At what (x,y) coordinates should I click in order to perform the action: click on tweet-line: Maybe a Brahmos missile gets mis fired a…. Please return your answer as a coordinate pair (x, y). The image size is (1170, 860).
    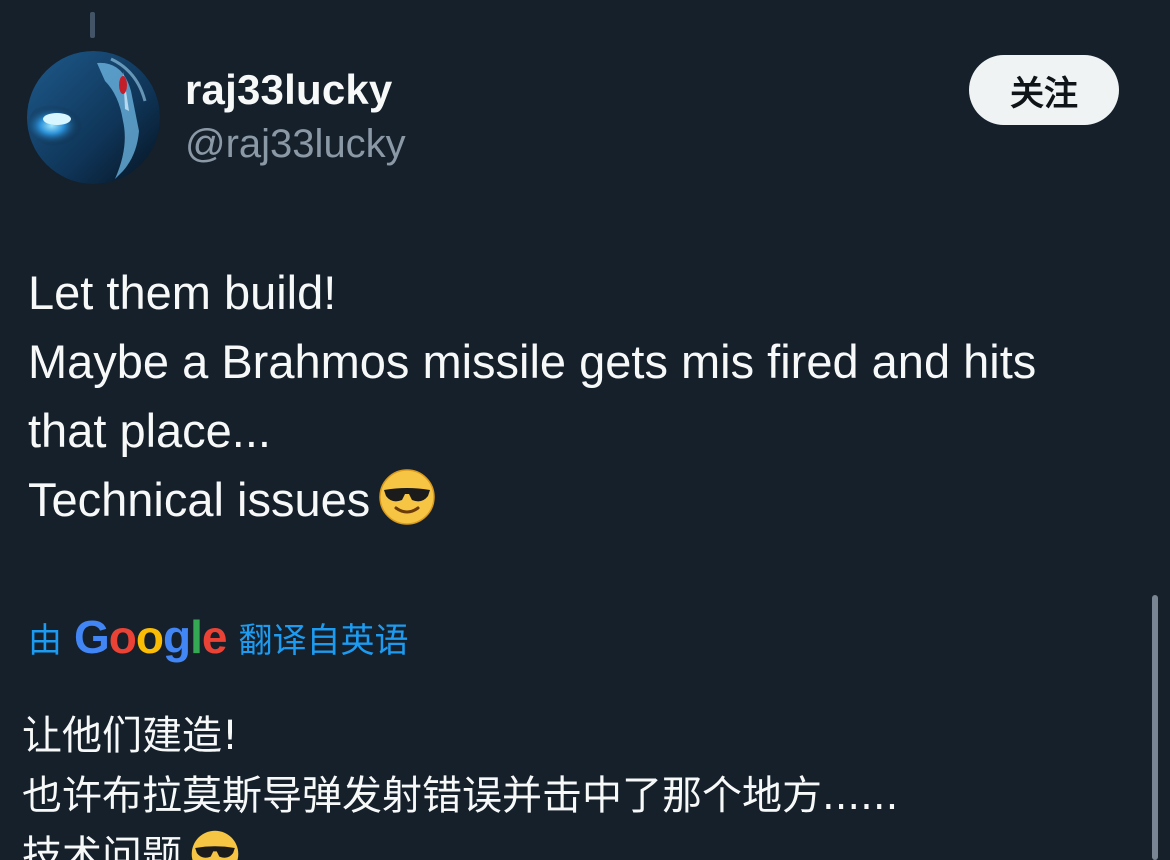
    Looking at the image, I should click on (532, 361).